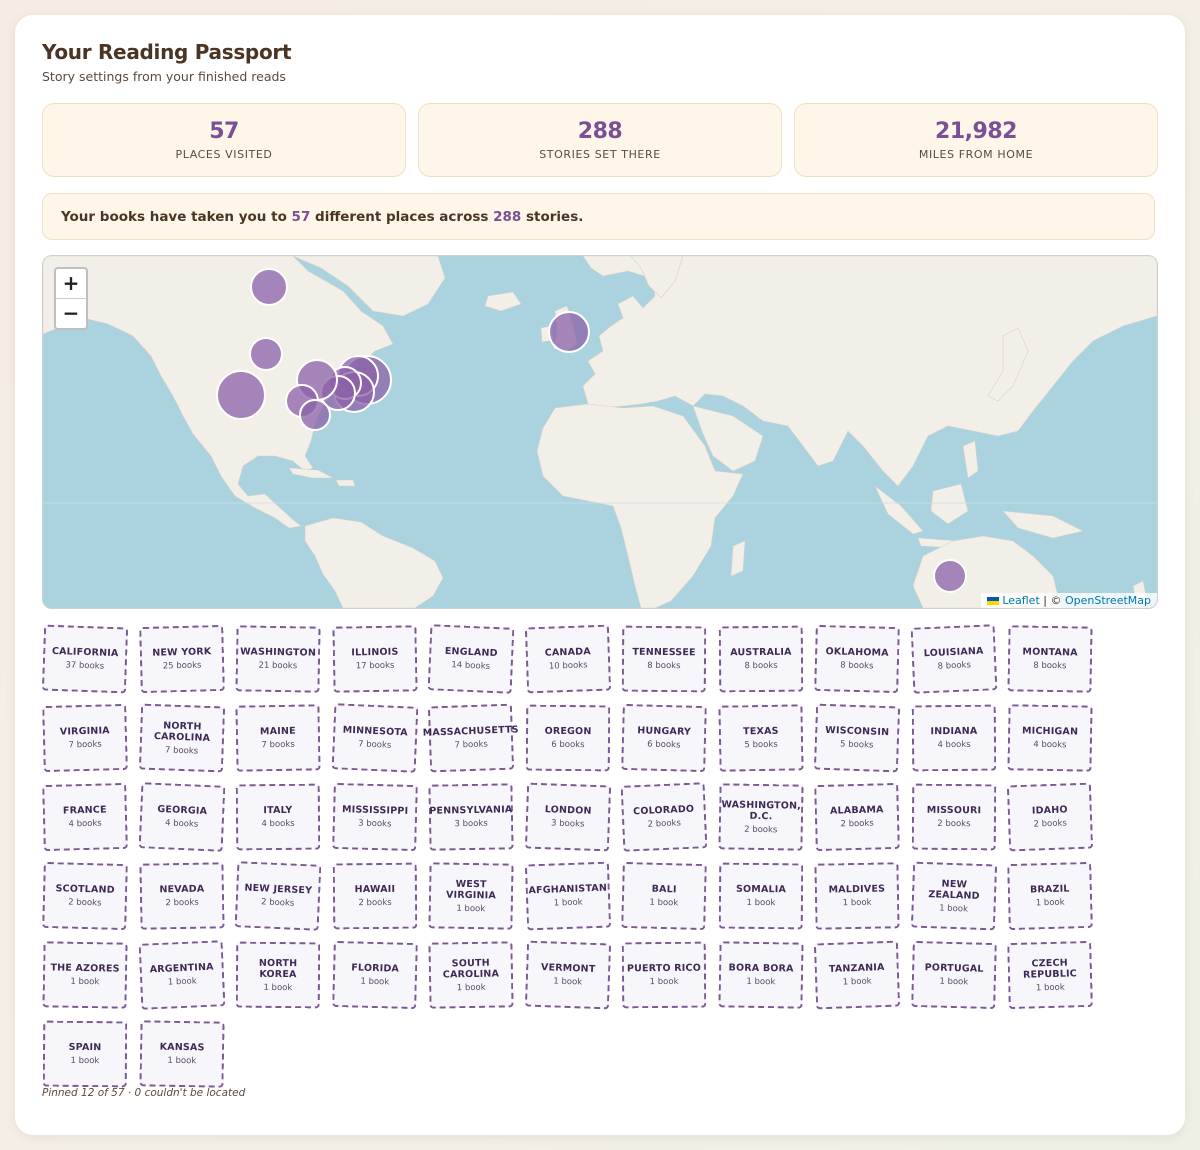 The width and height of the screenshot is (1200, 1150). What do you see at coordinates (567, 896) in the screenshot?
I see `passport-stamp: Afghanistan 1 book` at bounding box center [567, 896].